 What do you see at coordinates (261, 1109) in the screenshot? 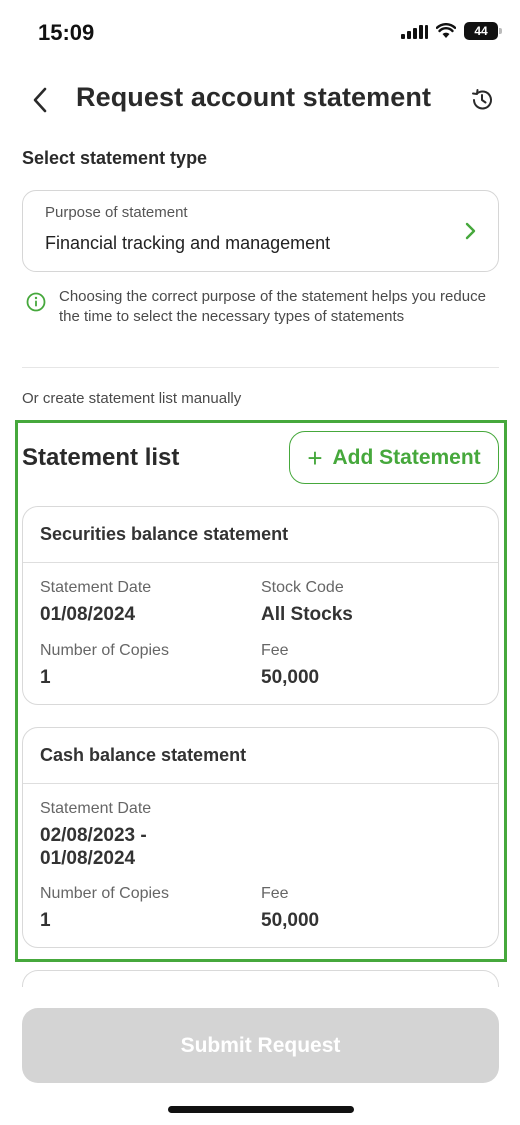
I see `home-indicator` at bounding box center [261, 1109].